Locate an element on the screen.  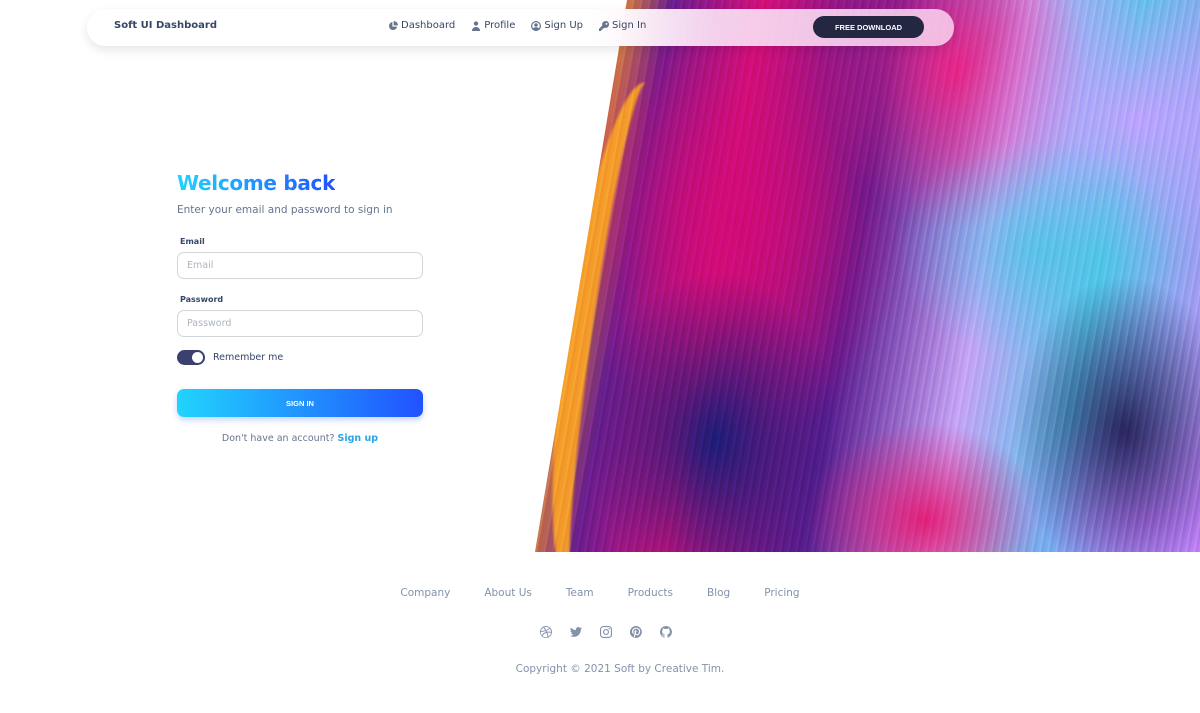
email-input is located at coordinates (300, 265).